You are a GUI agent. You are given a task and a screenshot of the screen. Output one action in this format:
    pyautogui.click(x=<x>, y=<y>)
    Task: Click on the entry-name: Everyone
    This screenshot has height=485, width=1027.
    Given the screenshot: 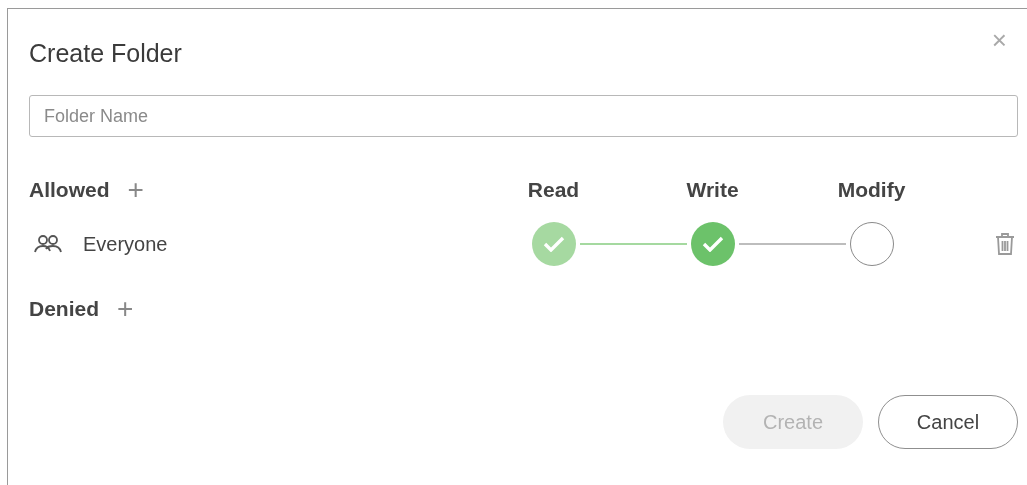 What is the action you would take?
    pyautogui.click(x=125, y=244)
    